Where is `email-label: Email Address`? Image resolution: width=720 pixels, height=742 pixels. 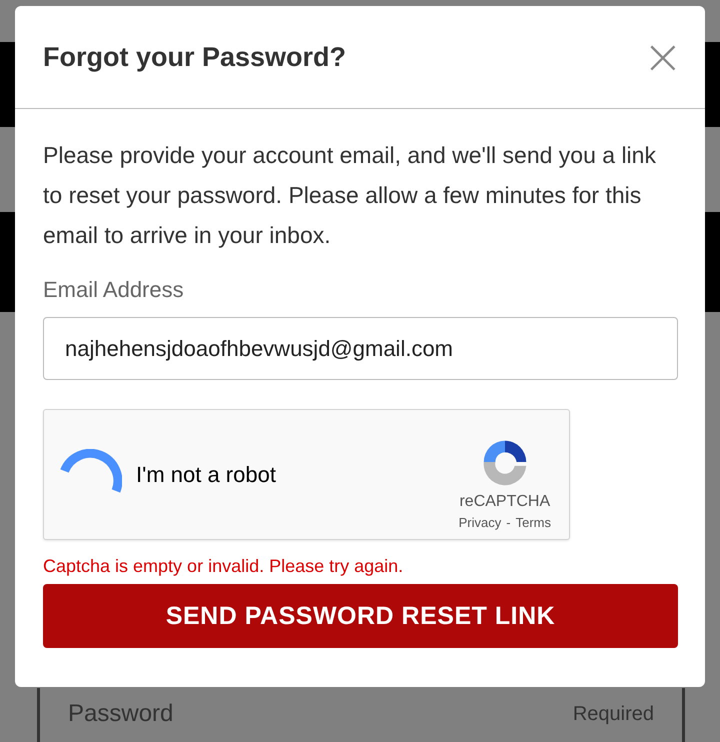 email-label: Email Address is located at coordinates (114, 290).